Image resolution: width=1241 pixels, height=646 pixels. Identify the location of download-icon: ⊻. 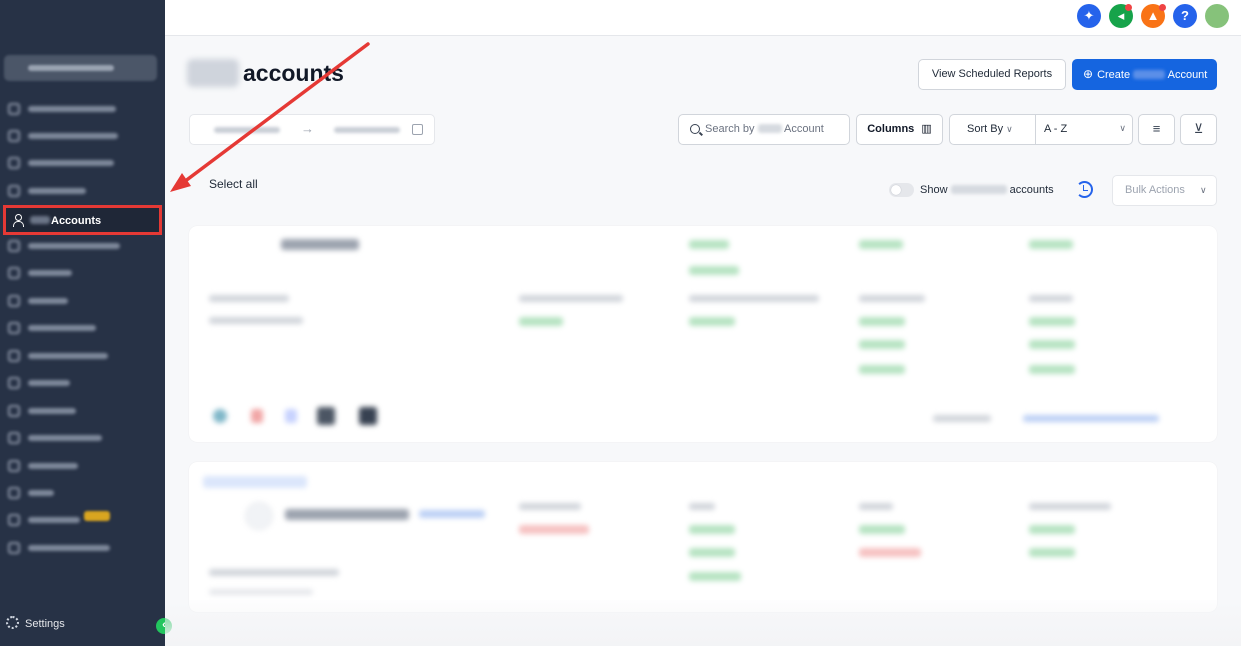
(1198, 128).